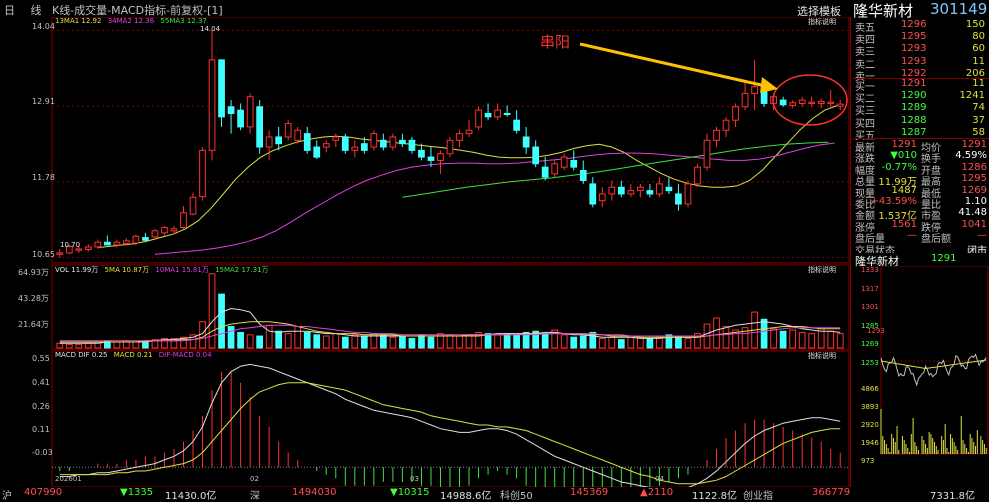  What do you see at coordinates (414, 479) in the screenshot?
I see `x-label-mar: 03` at bounding box center [414, 479].